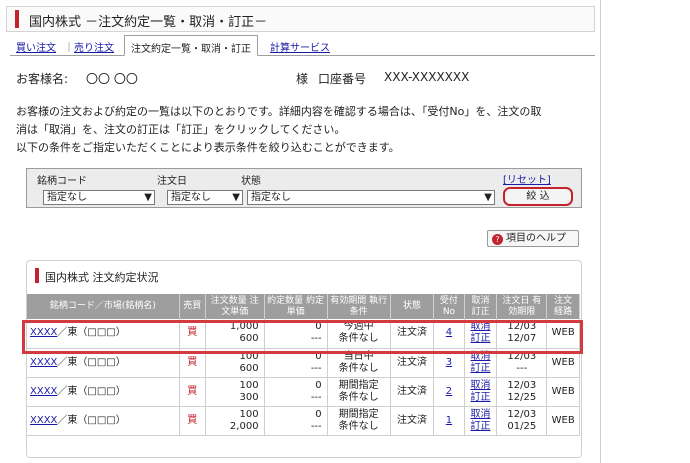 The width and height of the screenshot is (690, 463). I want to click on column-header: 注文数量 注文単価, so click(235, 306).